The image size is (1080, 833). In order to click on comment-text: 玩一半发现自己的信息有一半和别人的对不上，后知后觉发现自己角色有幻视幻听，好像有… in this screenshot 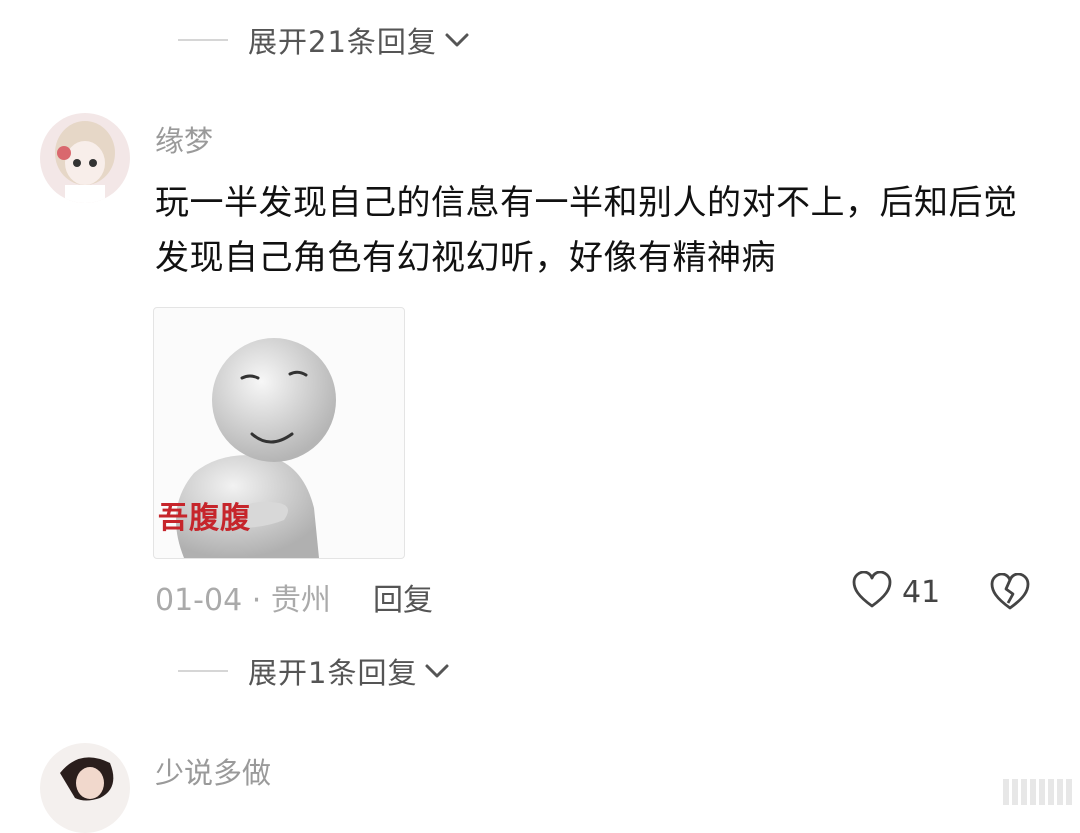, I will do `click(586, 230)`.